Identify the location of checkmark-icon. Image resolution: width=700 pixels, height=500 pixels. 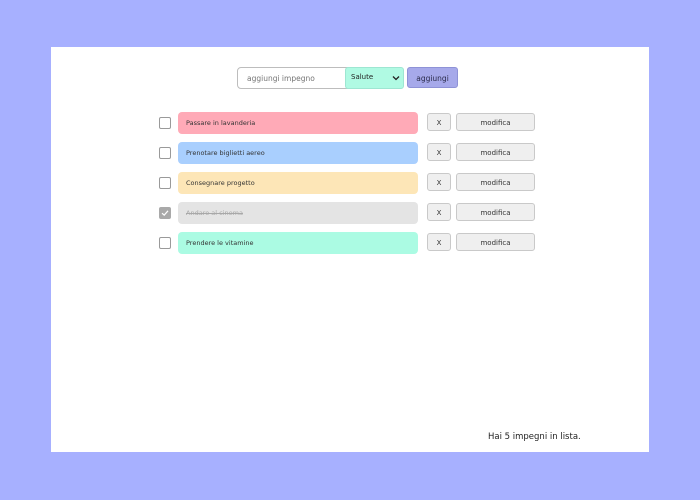
(165, 213).